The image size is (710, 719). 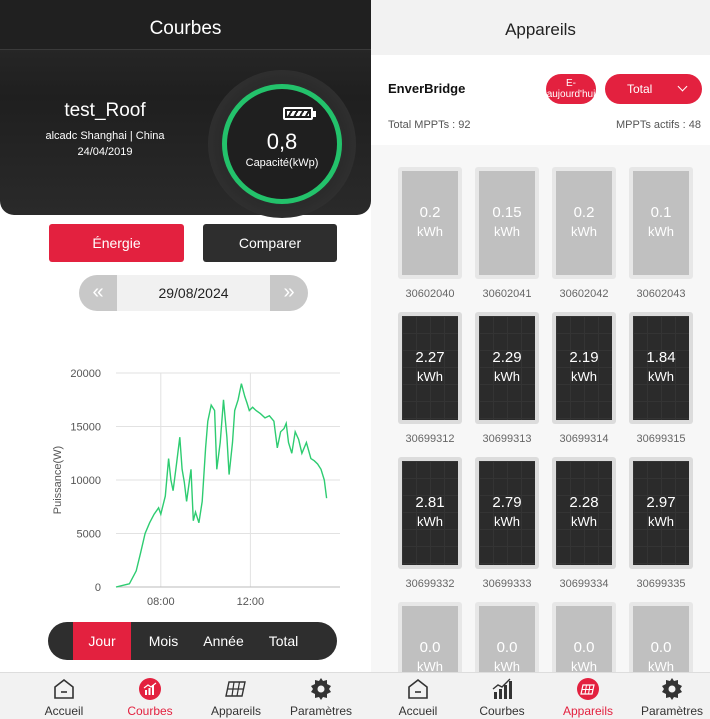 I want to click on panel-tile: 2.27 kWh, so click(x=430, y=368).